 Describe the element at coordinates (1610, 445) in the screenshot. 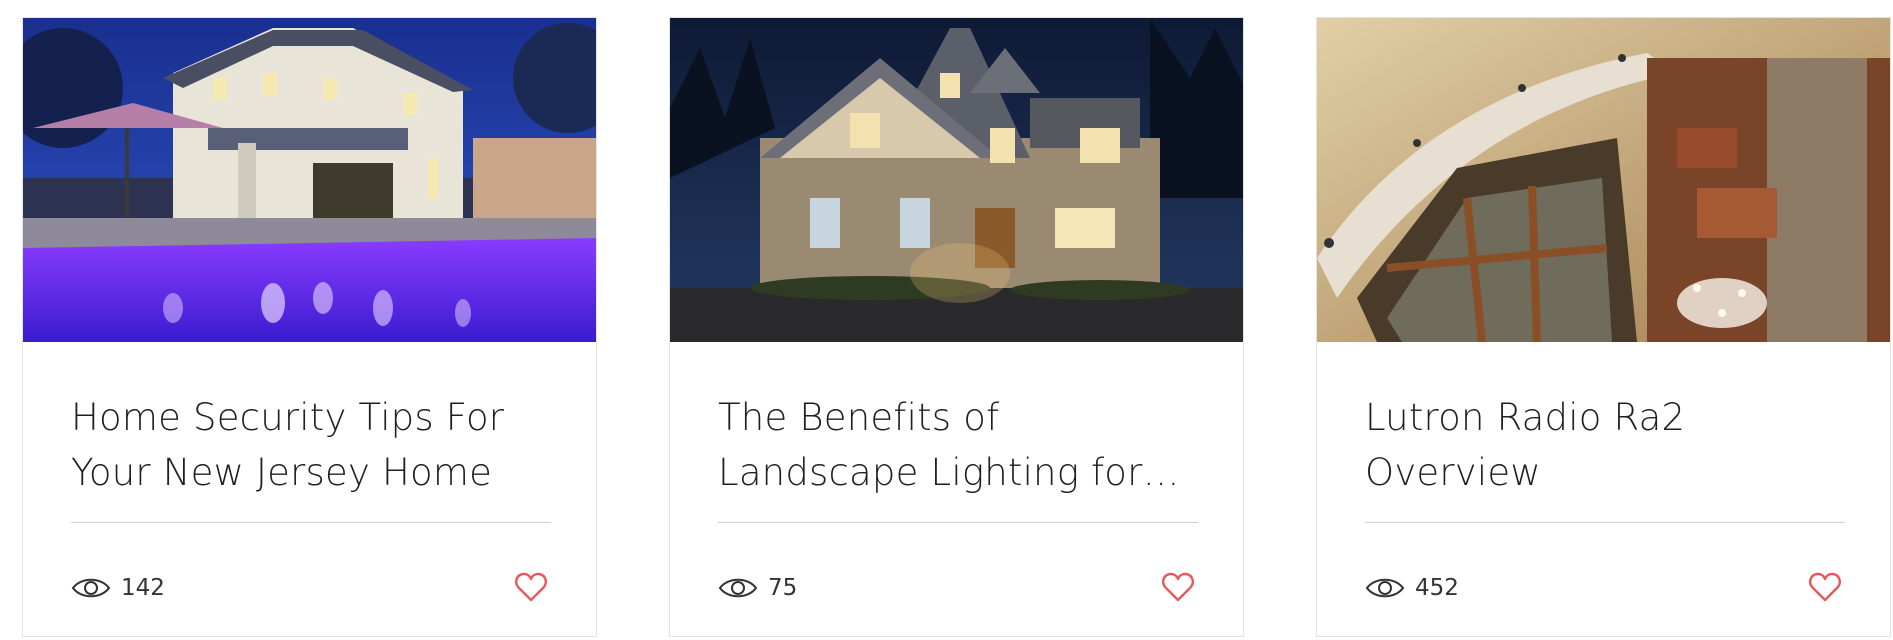

I see `post-title: Lutron Radio Ra2 Overview` at that location.